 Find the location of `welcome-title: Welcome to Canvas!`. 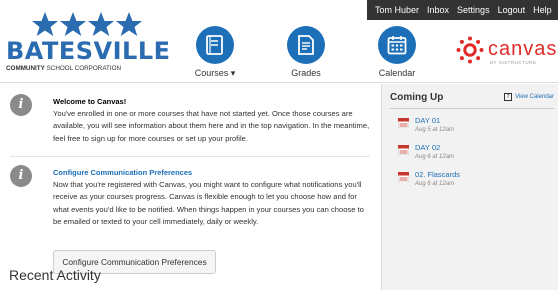

welcome-title: Welcome to Canvas! is located at coordinates (90, 101).